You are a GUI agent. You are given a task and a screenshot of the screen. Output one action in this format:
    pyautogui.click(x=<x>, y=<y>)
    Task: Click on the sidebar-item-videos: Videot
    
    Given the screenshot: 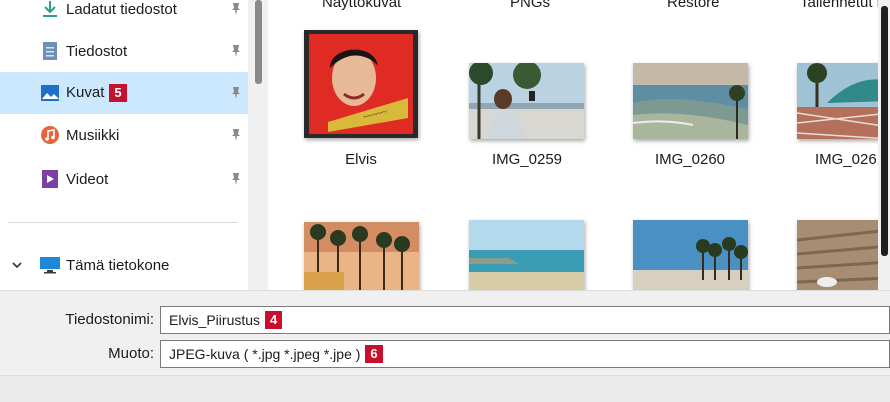 What is the action you would take?
    pyautogui.click(x=124, y=179)
    